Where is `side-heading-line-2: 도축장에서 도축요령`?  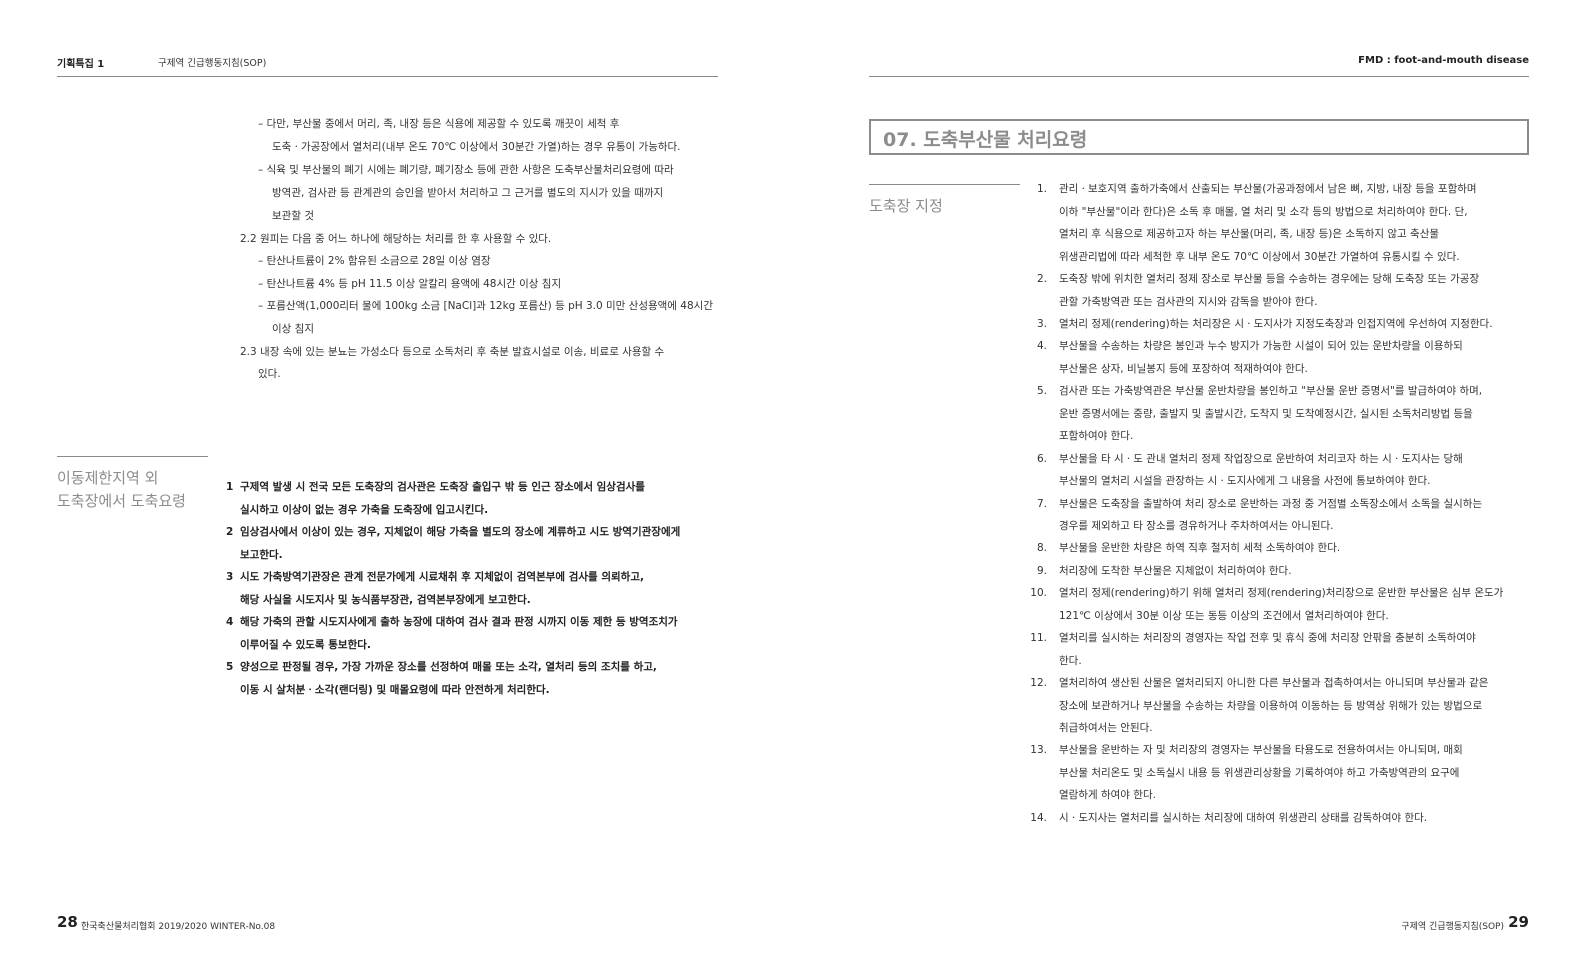 side-heading-line-2: 도축장에서 도축요령 is located at coordinates (121, 501).